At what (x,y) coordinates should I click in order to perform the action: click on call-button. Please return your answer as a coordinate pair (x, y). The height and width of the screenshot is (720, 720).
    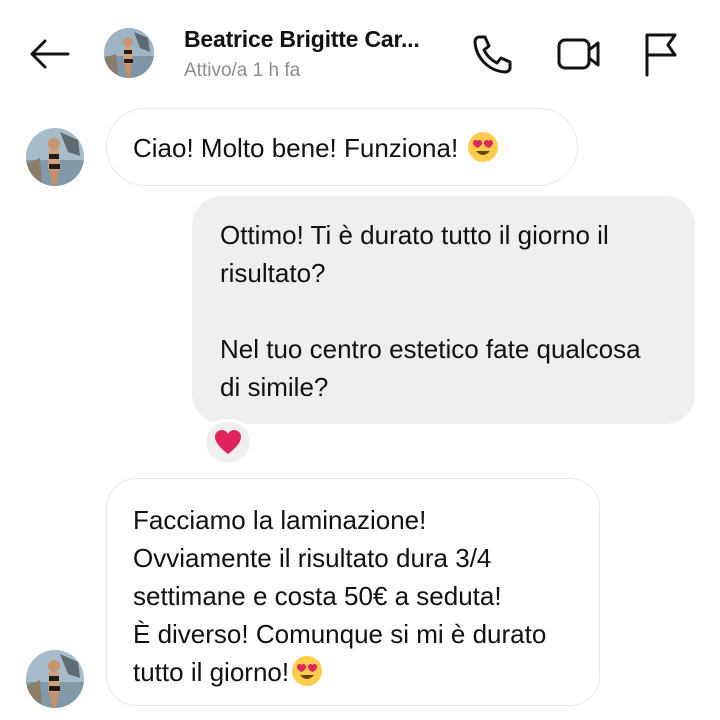
    Looking at the image, I should click on (493, 54).